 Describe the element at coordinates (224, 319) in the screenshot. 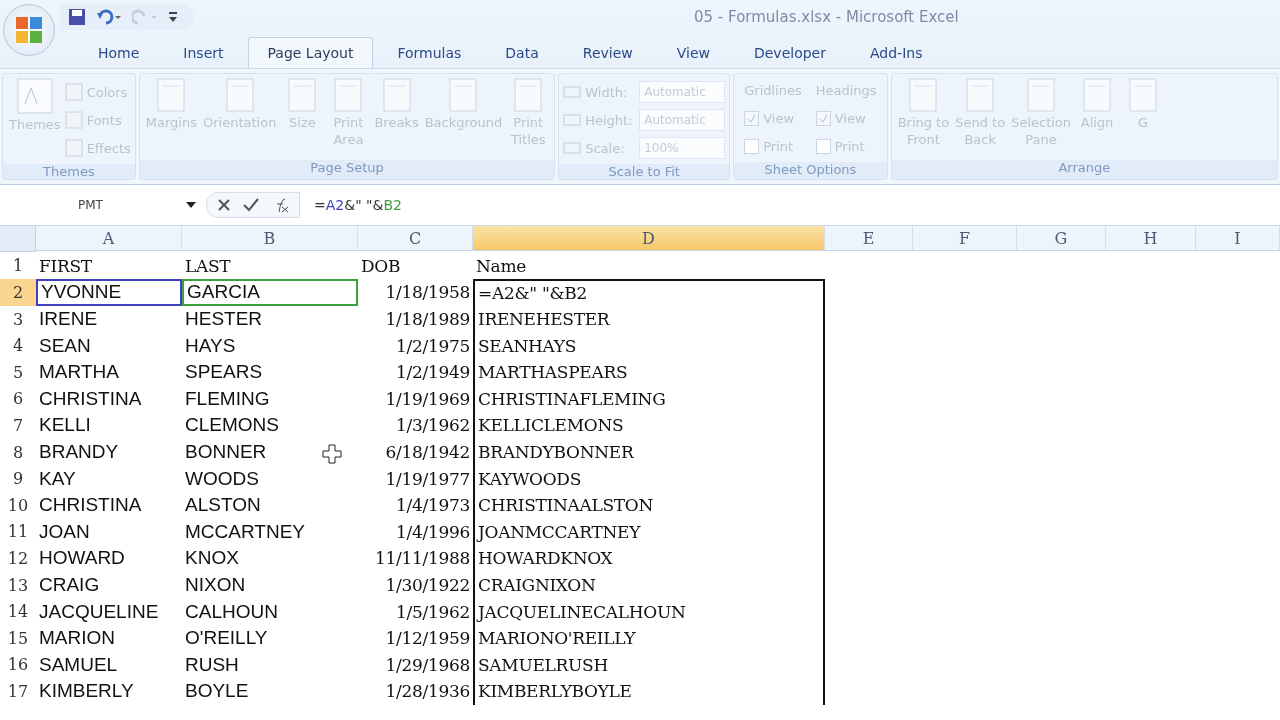

I see `table-cell-text: HESTER` at that location.